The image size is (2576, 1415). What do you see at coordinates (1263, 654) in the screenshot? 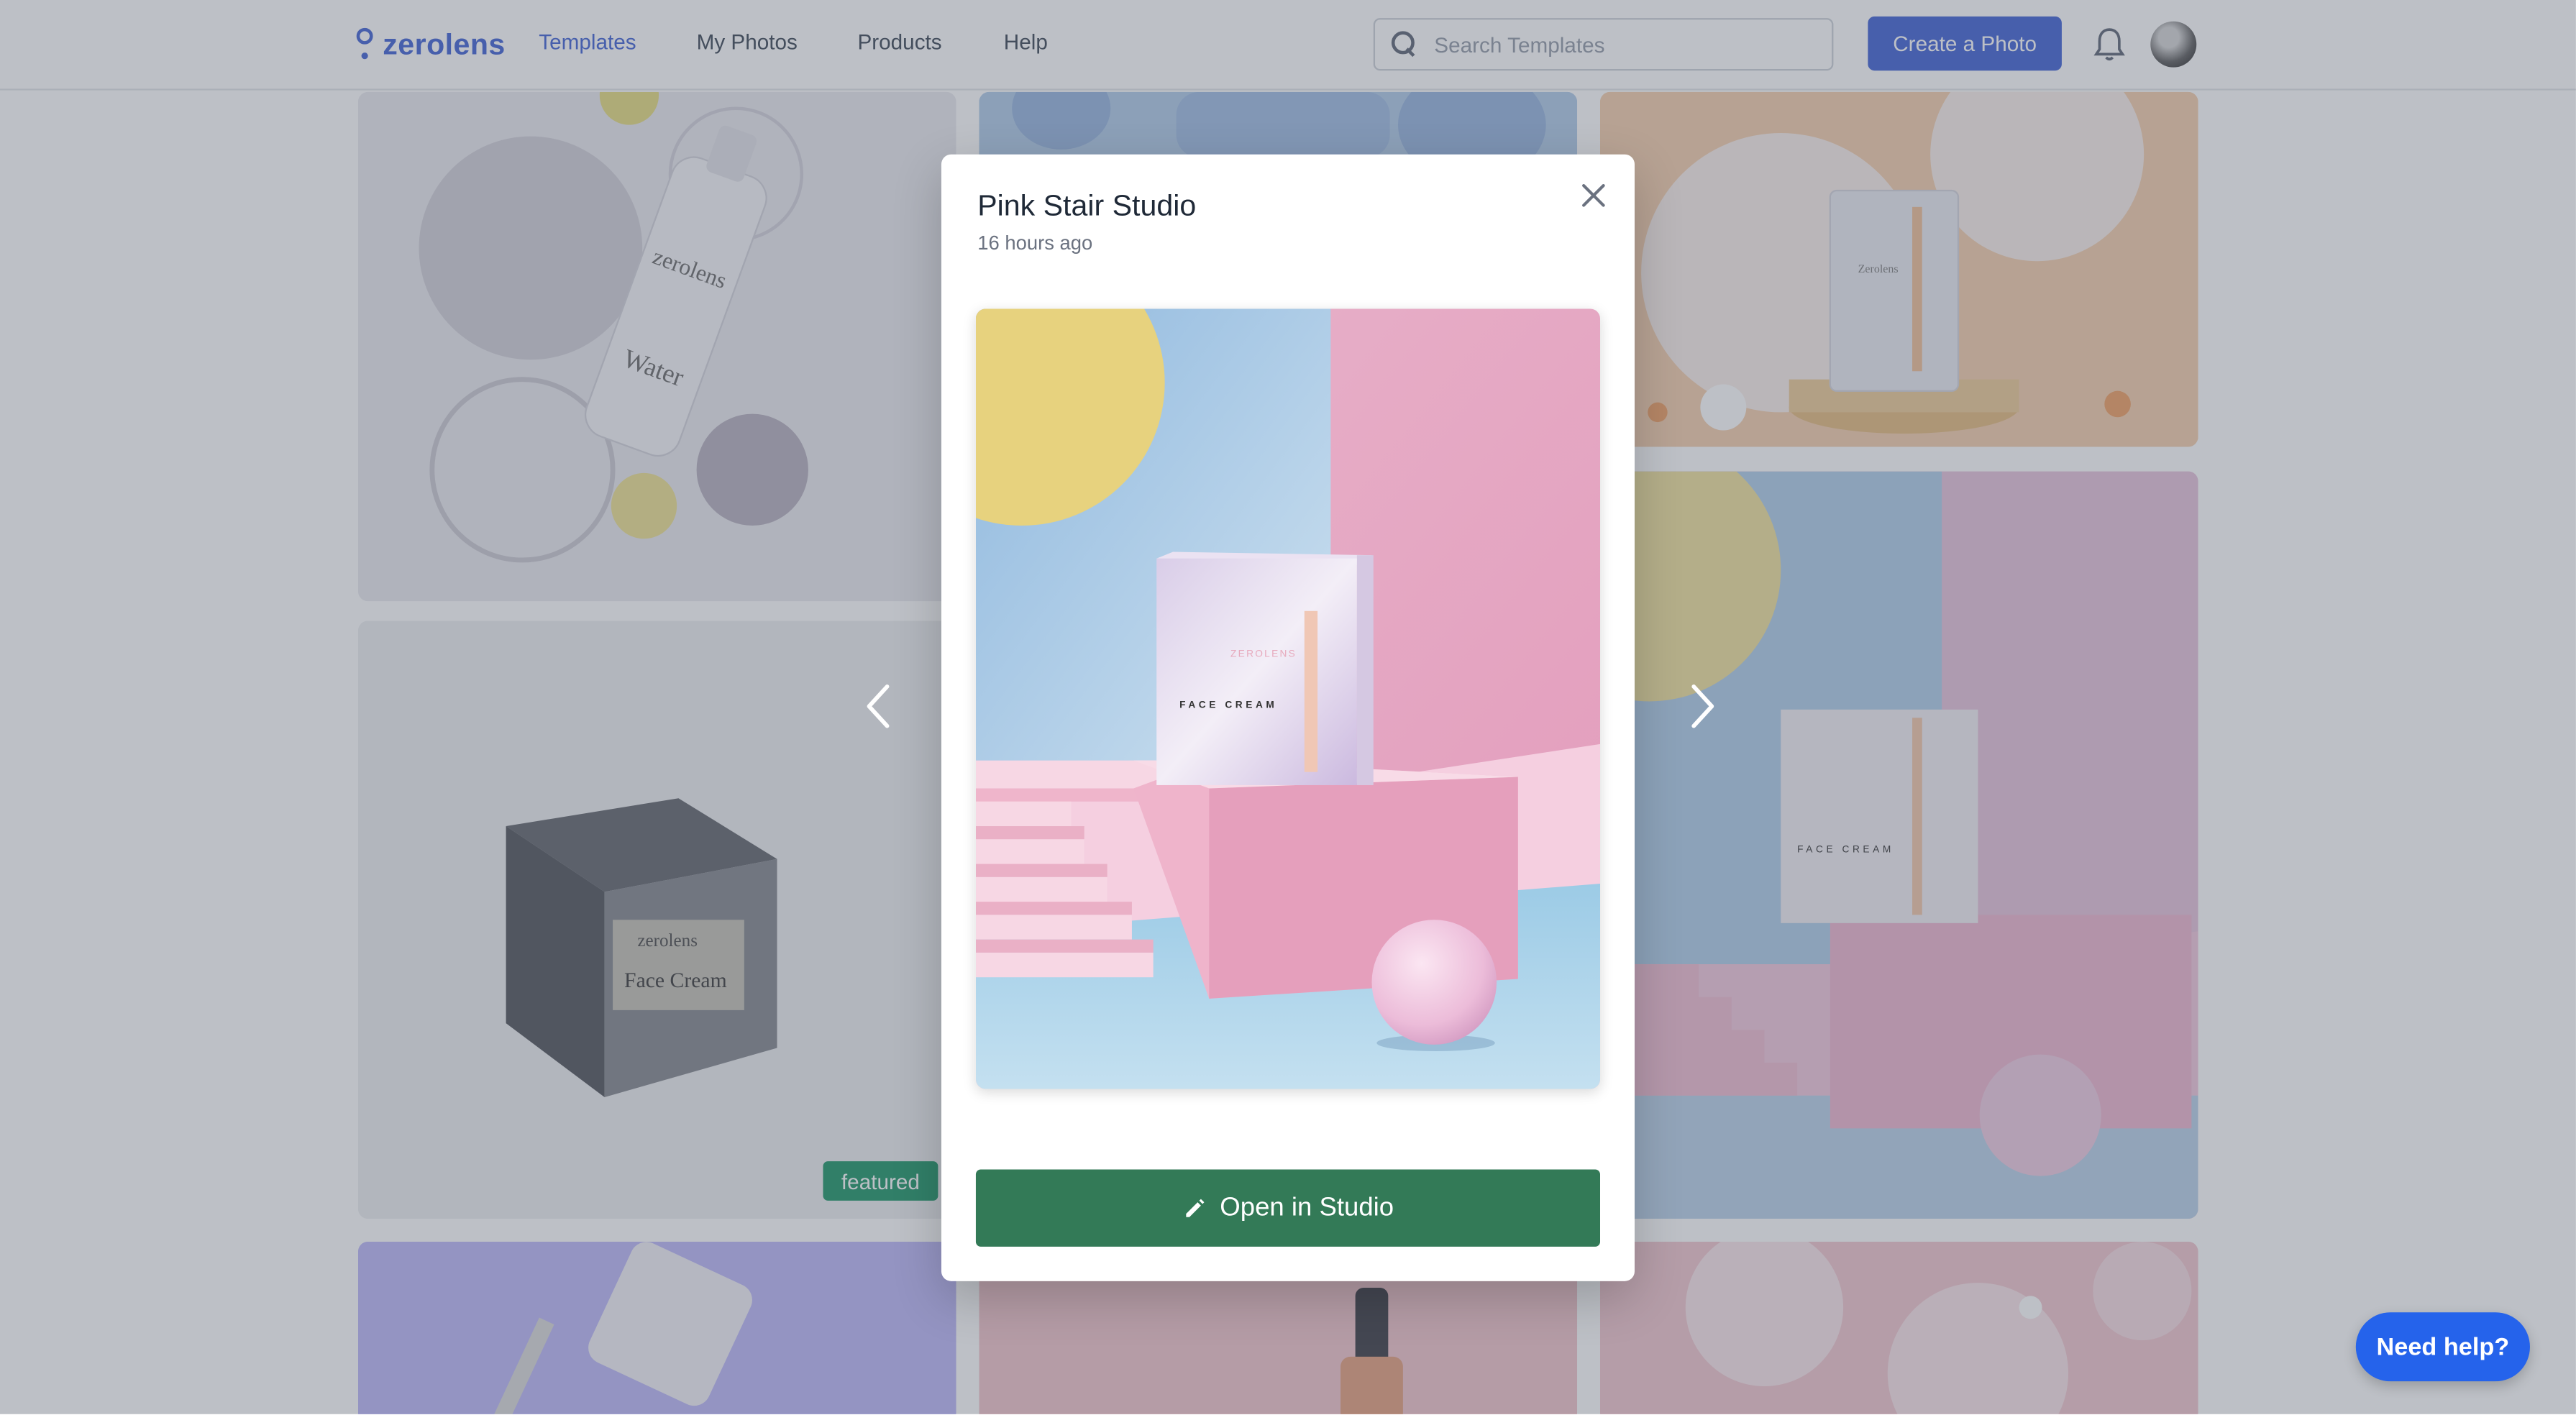
I see `preview-box-brand-text: ZEROLENS` at bounding box center [1263, 654].